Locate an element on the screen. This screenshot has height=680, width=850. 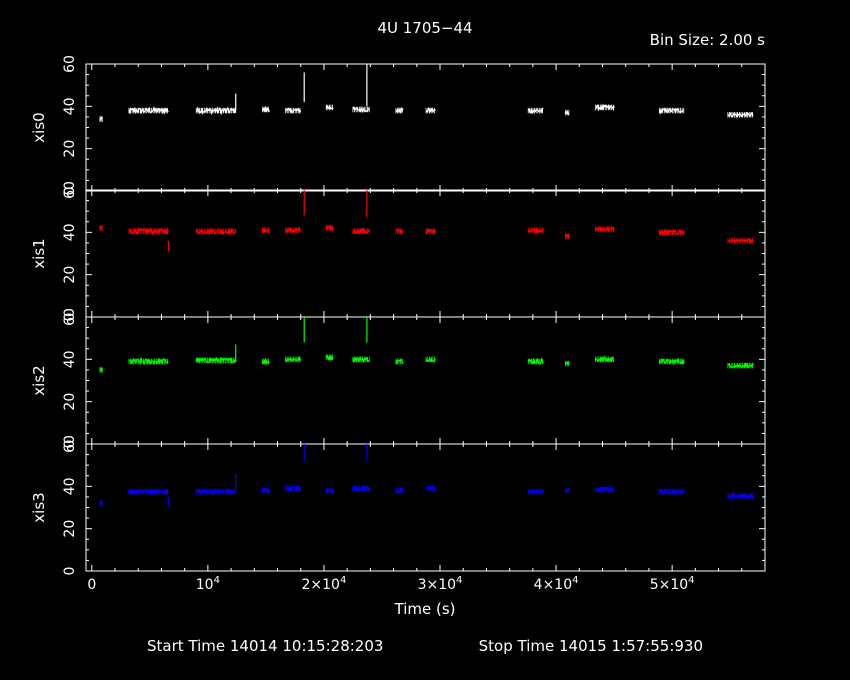
series-label-xis3: xis3 is located at coordinates (39, 507).